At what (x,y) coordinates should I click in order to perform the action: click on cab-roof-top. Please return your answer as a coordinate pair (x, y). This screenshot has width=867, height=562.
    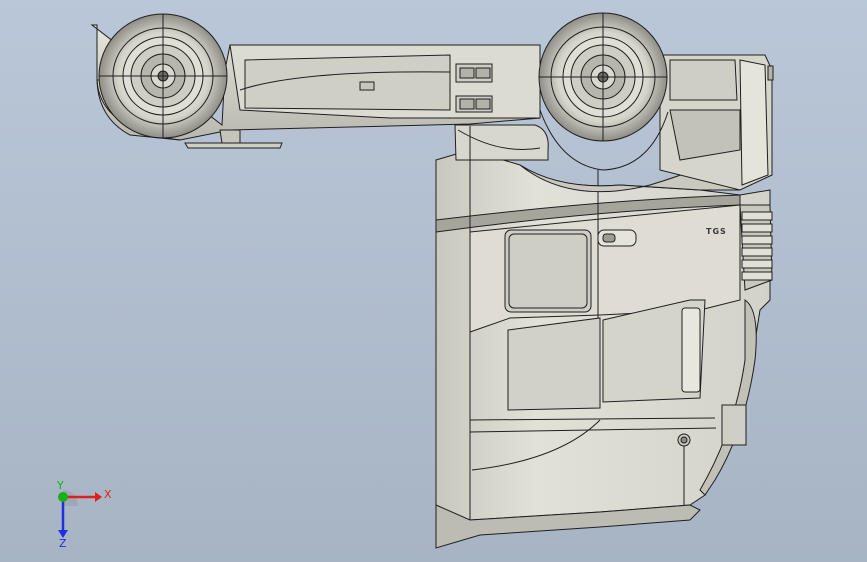
    Looking at the image, I should click on (716, 122).